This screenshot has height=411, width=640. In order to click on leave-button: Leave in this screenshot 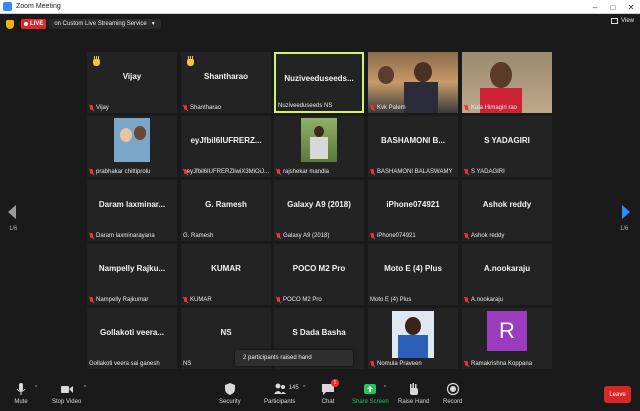, I will do `click(617, 394)`.